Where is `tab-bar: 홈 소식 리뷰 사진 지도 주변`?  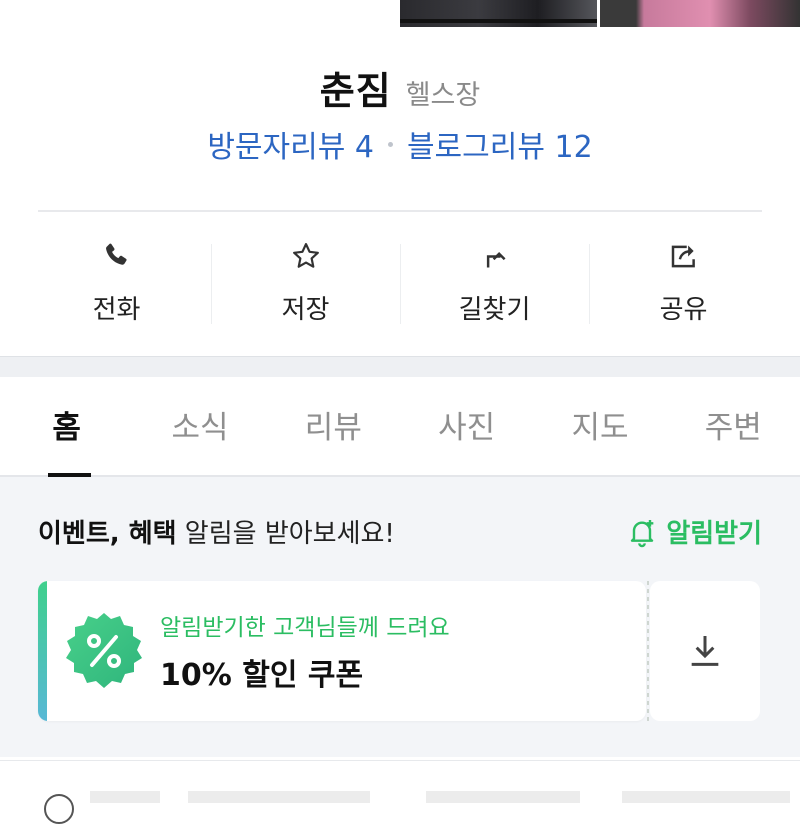 tab-bar: 홈 소식 리뷰 사진 지도 주변 is located at coordinates (400, 427).